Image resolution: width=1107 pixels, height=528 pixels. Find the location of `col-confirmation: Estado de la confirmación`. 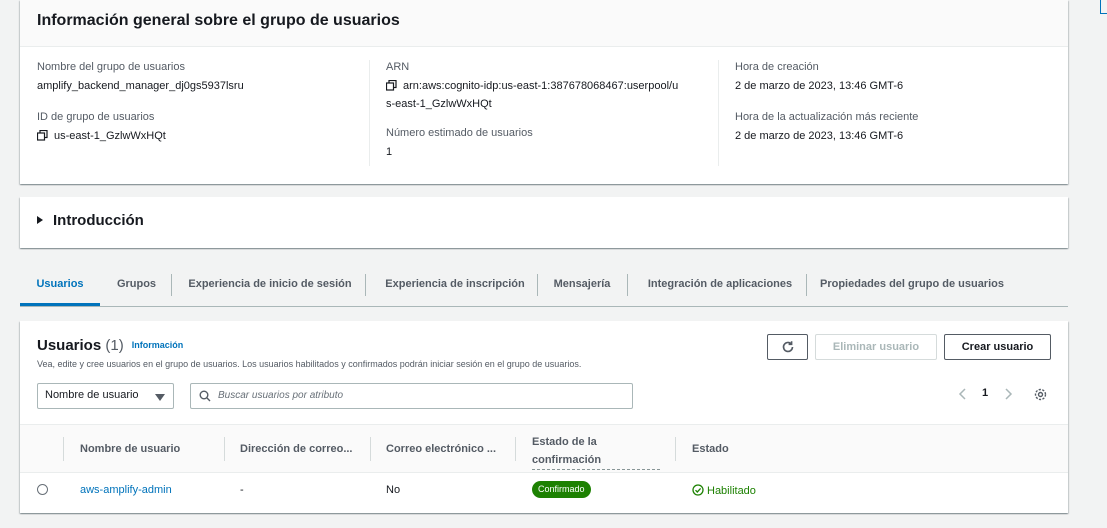

col-confirmation: Estado de la confirmación is located at coordinates (596, 451).